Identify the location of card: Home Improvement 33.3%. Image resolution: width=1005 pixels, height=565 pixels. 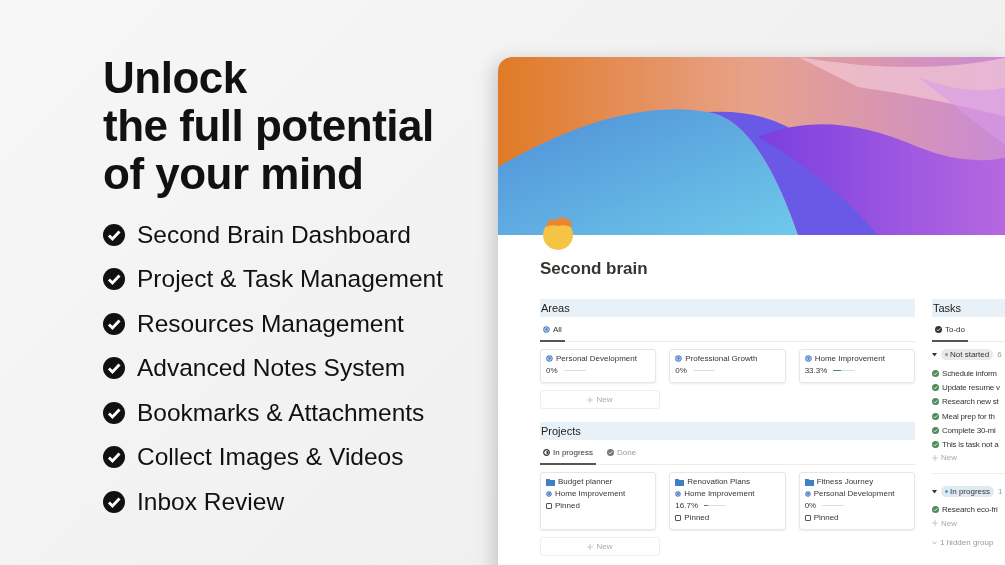
(856, 366).